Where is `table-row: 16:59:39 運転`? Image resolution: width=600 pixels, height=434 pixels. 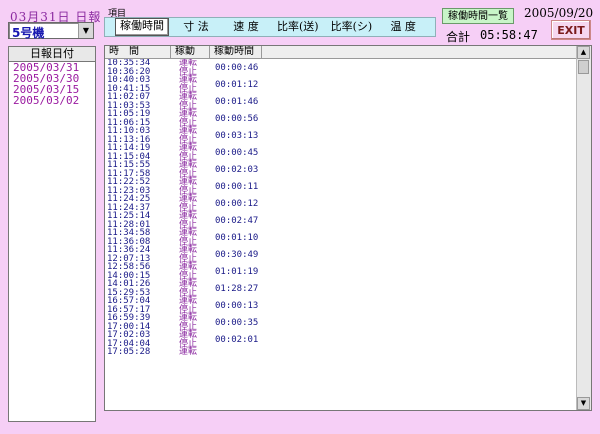
table-row: 16:59:39 運転 is located at coordinates (341, 318).